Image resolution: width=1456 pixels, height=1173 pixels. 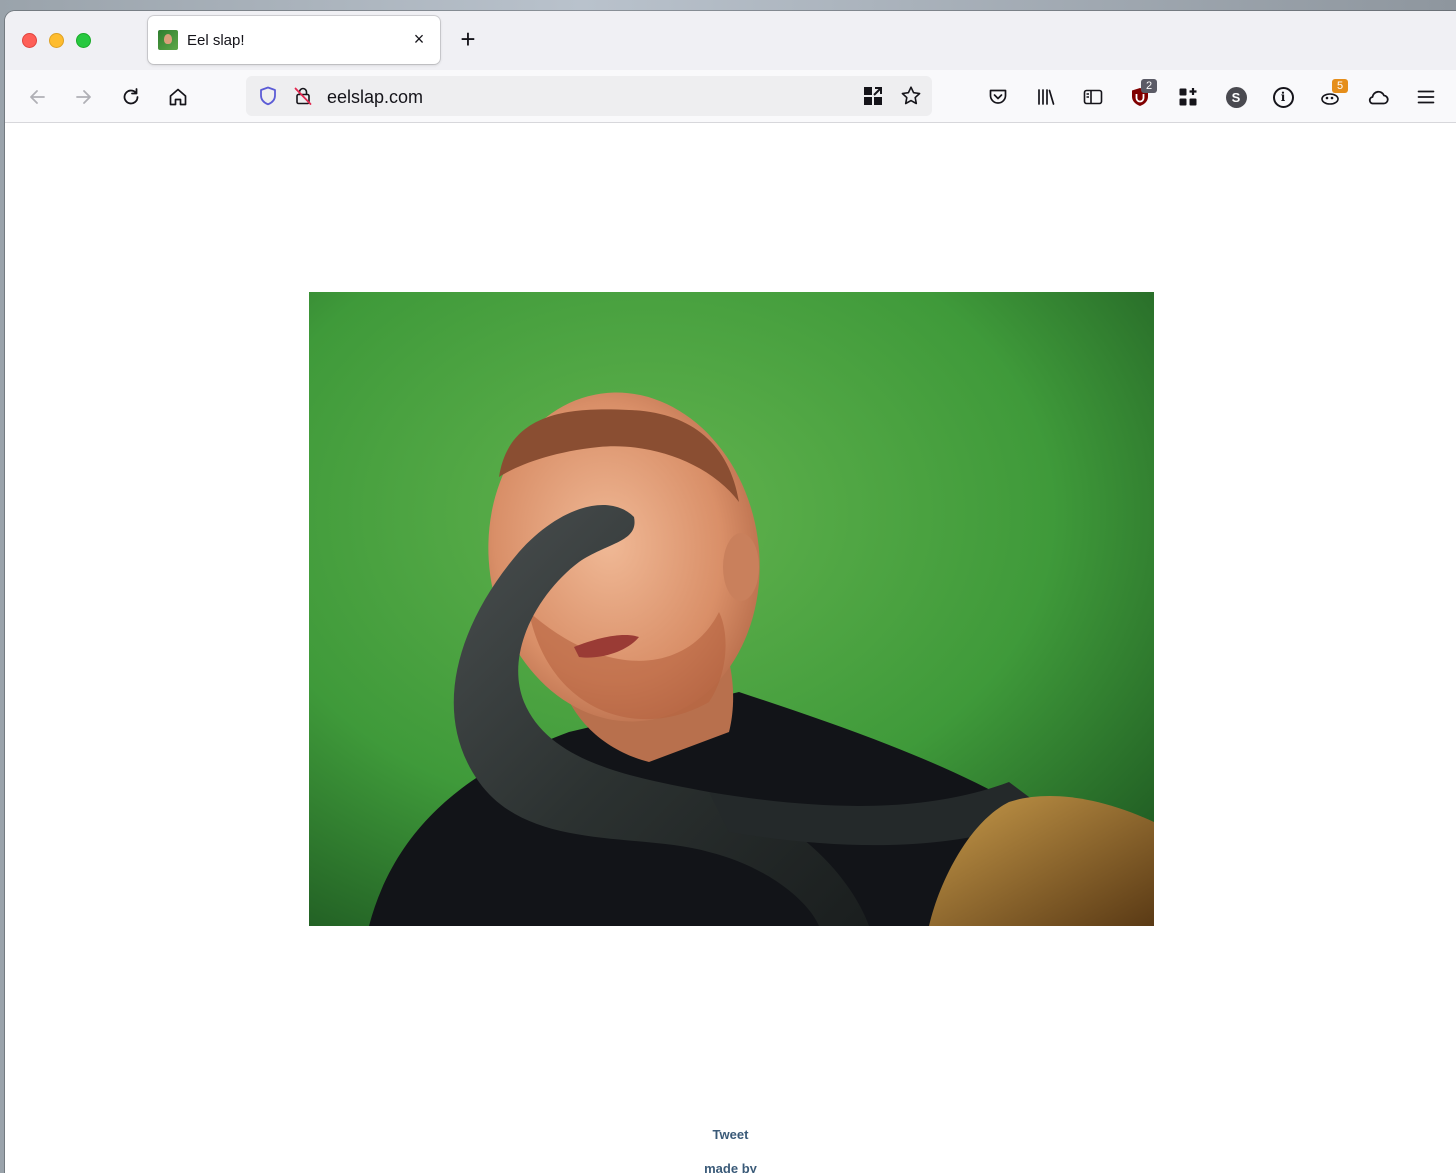 I want to click on window-close-button, so click(x=29, y=40).